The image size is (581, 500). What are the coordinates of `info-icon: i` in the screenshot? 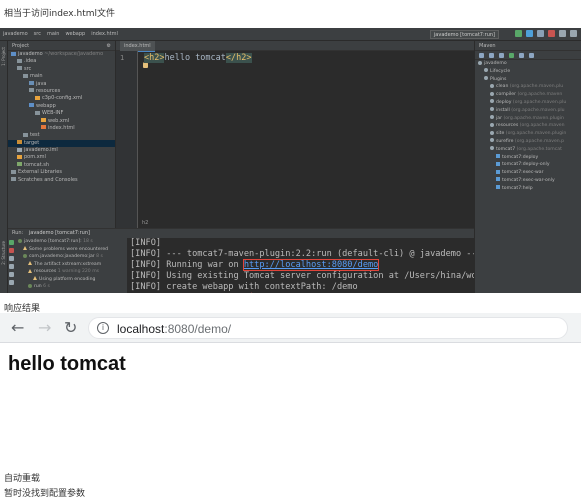 It's located at (103, 328).